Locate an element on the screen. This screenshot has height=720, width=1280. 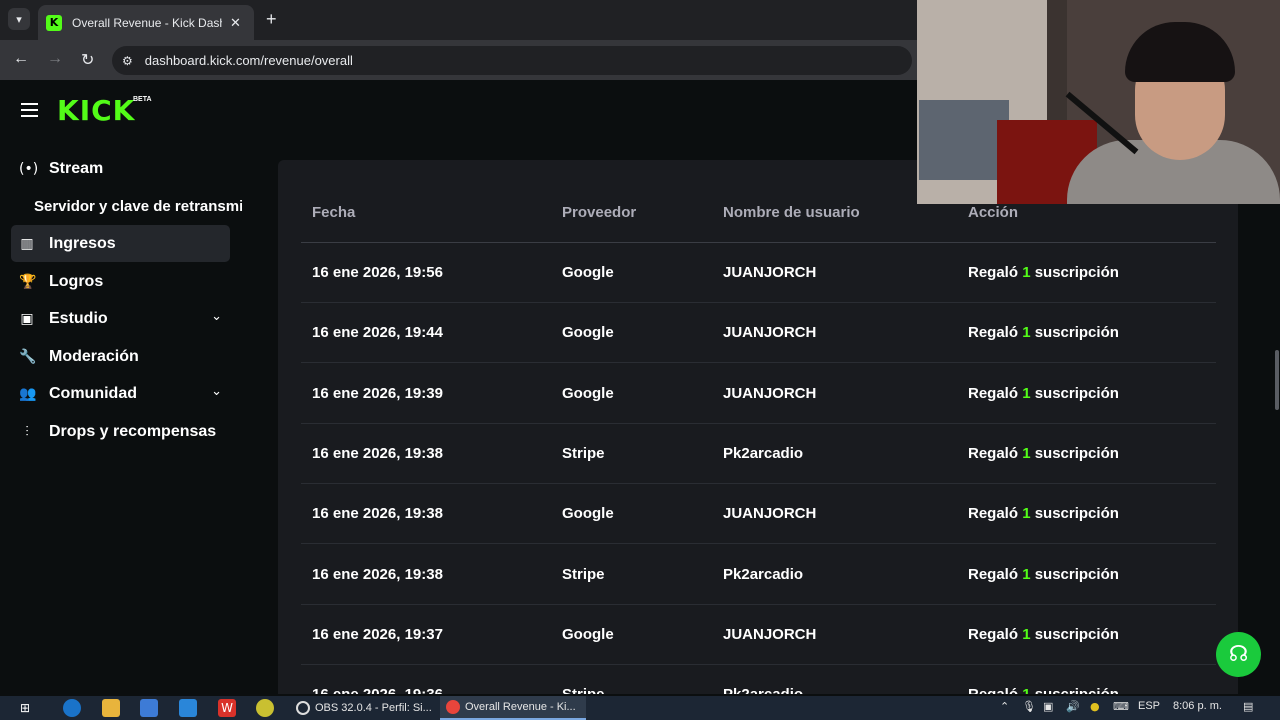
keyboard-icon: ⌨ is located at coordinates (1121, 706).